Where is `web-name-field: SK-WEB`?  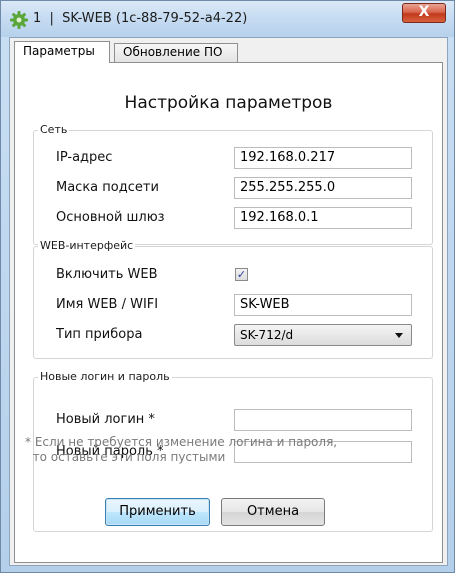
web-name-field: SK-WEB is located at coordinates (323, 305).